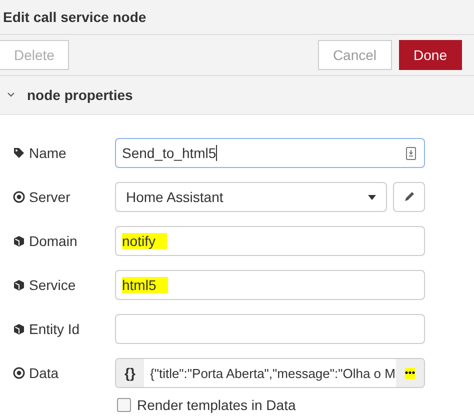 This screenshot has height=420, width=474. What do you see at coordinates (49, 197) in the screenshot?
I see `field-label: Server` at bounding box center [49, 197].